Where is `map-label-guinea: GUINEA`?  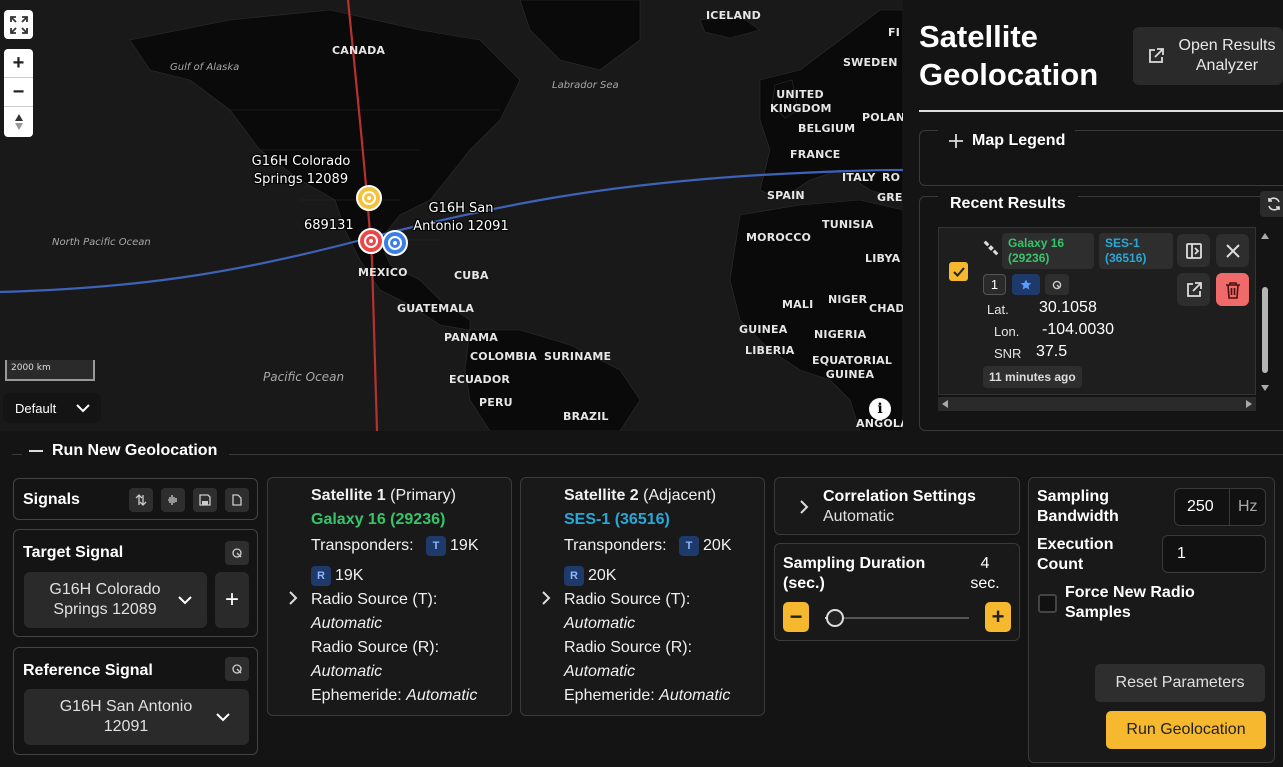 map-label-guinea: GUINEA is located at coordinates (763, 329).